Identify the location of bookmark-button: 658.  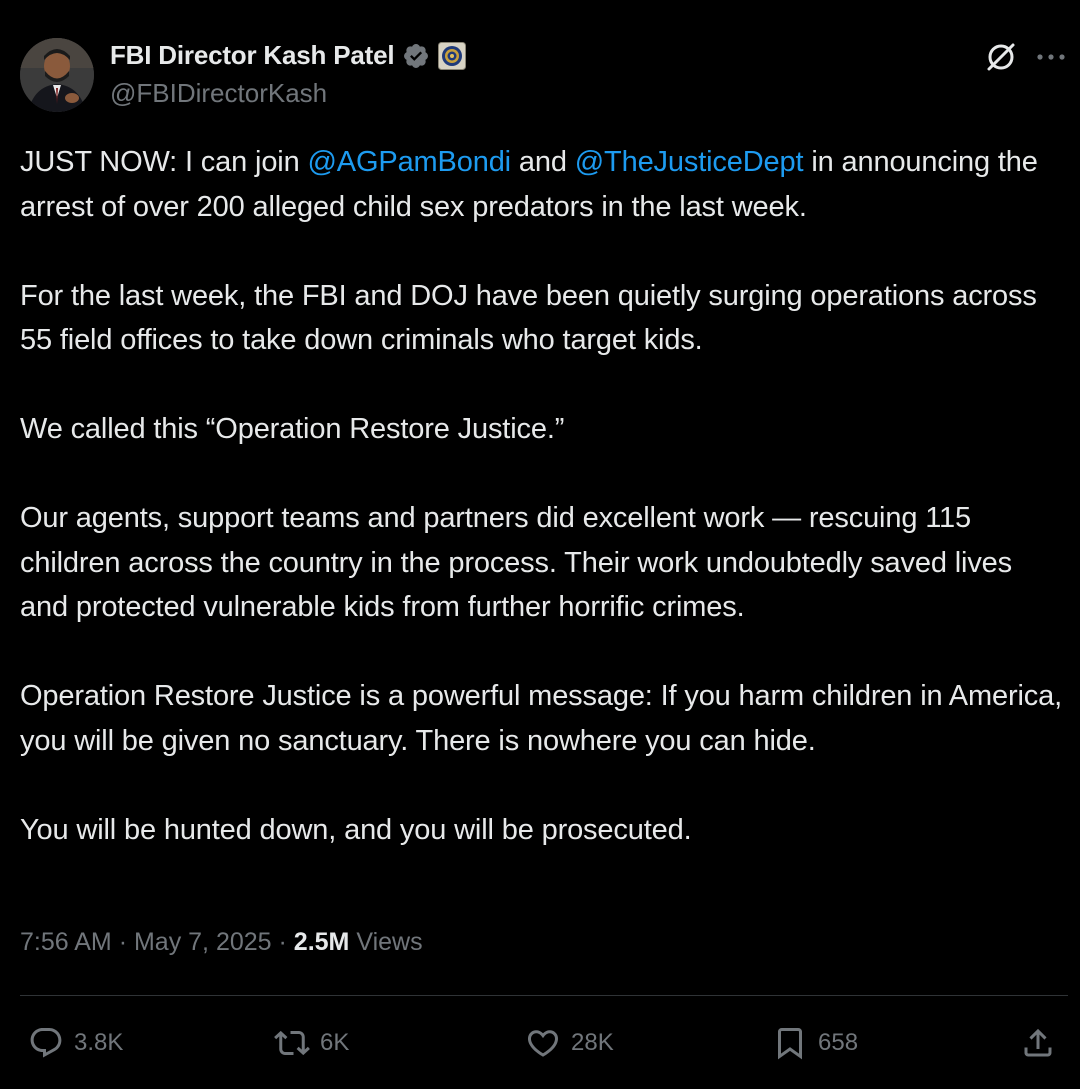
(815, 1043).